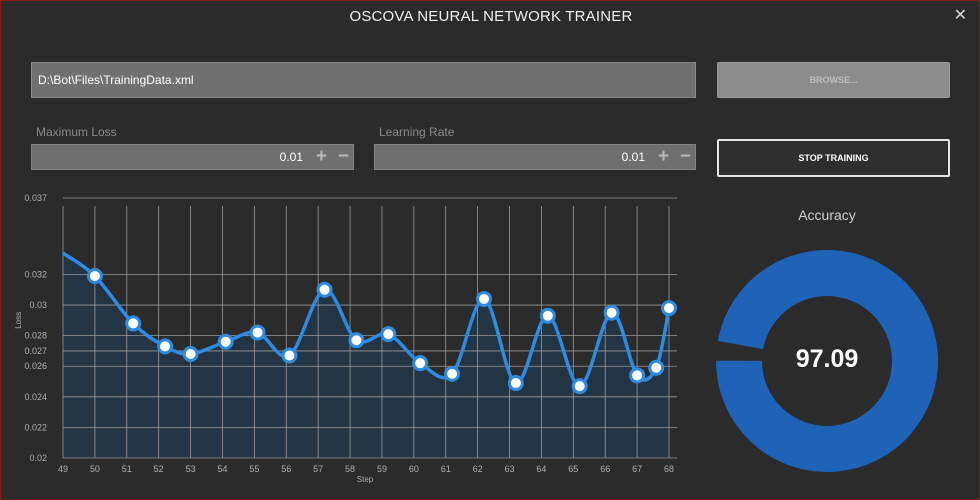 The height and width of the screenshot is (500, 980). Describe the element at coordinates (446, 469) in the screenshot. I see `x-tick-label: 61` at that location.